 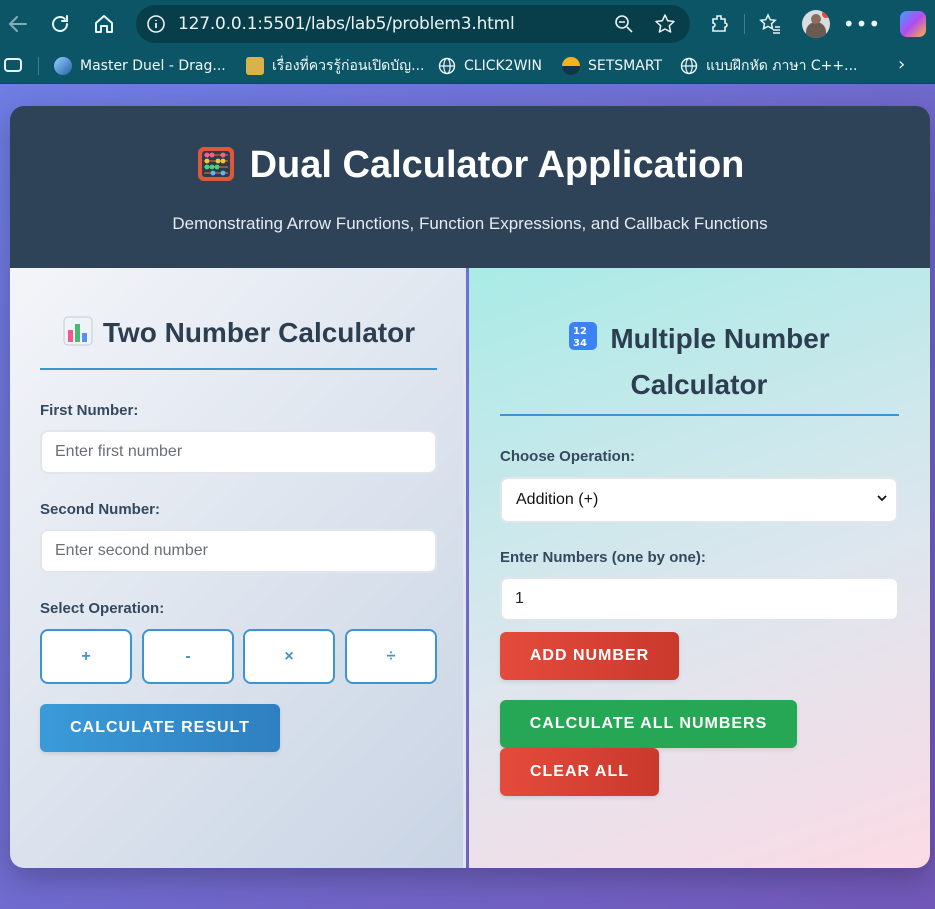 What do you see at coordinates (720, 338) in the screenshot?
I see `multiple-title-line1: Multiple Number` at bounding box center [720, 338].